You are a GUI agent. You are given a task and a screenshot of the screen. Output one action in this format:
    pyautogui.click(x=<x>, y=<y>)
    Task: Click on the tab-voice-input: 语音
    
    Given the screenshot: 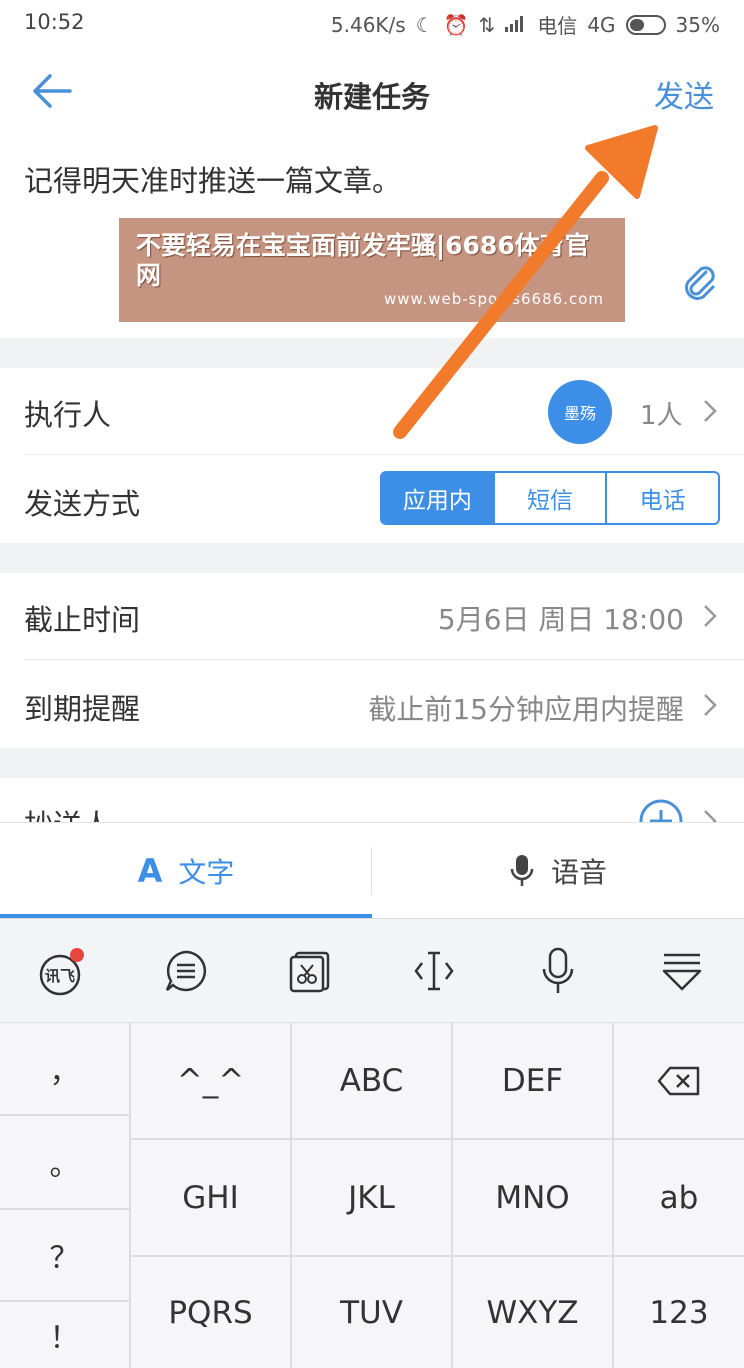 What is the action you would take?
    pyautogui.click(x=558, y=871)
    